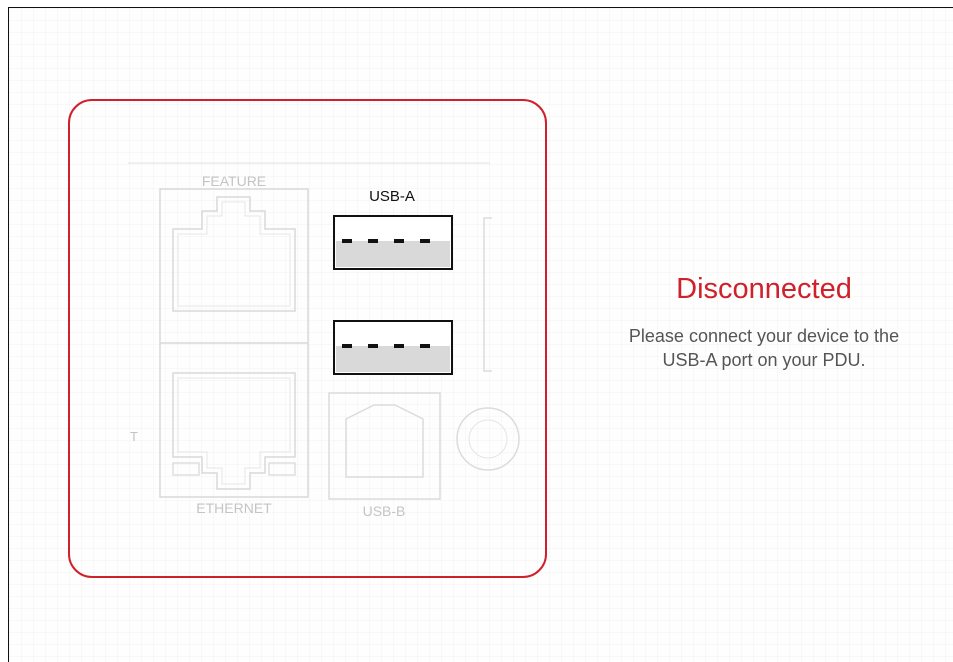  I want to click on round-connector-icon, so click(488, 439).